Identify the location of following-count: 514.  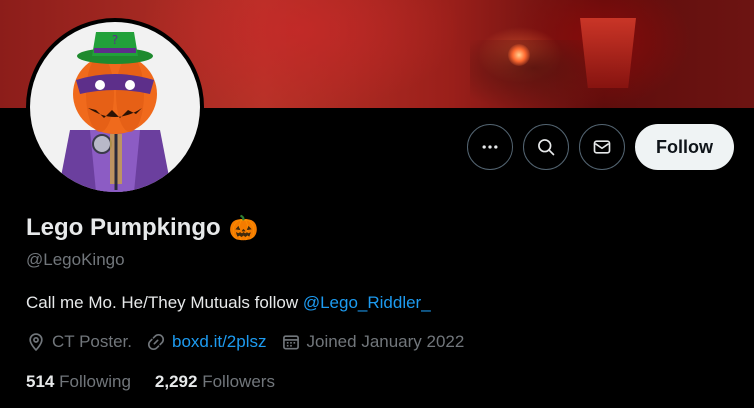
(40, 381).